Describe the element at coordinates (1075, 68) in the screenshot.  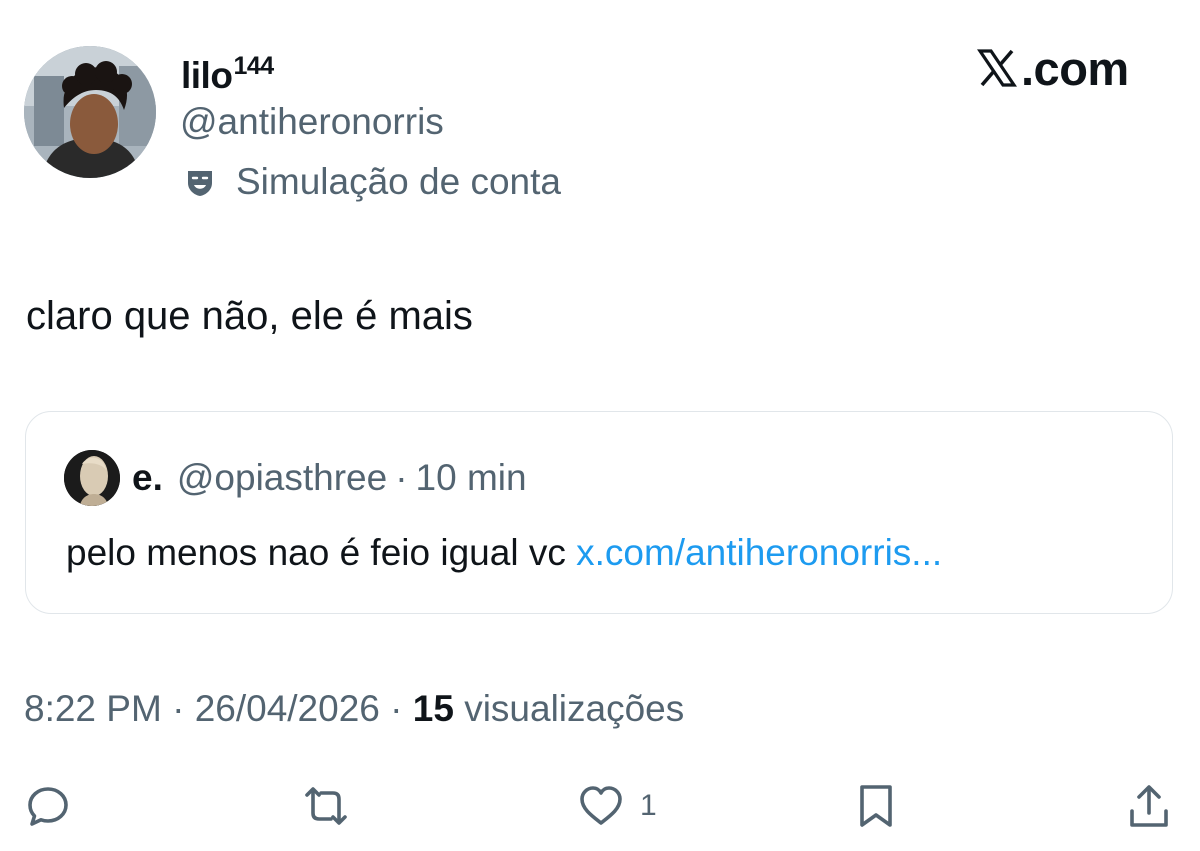
I see `x-logo-text: .com` at that location.